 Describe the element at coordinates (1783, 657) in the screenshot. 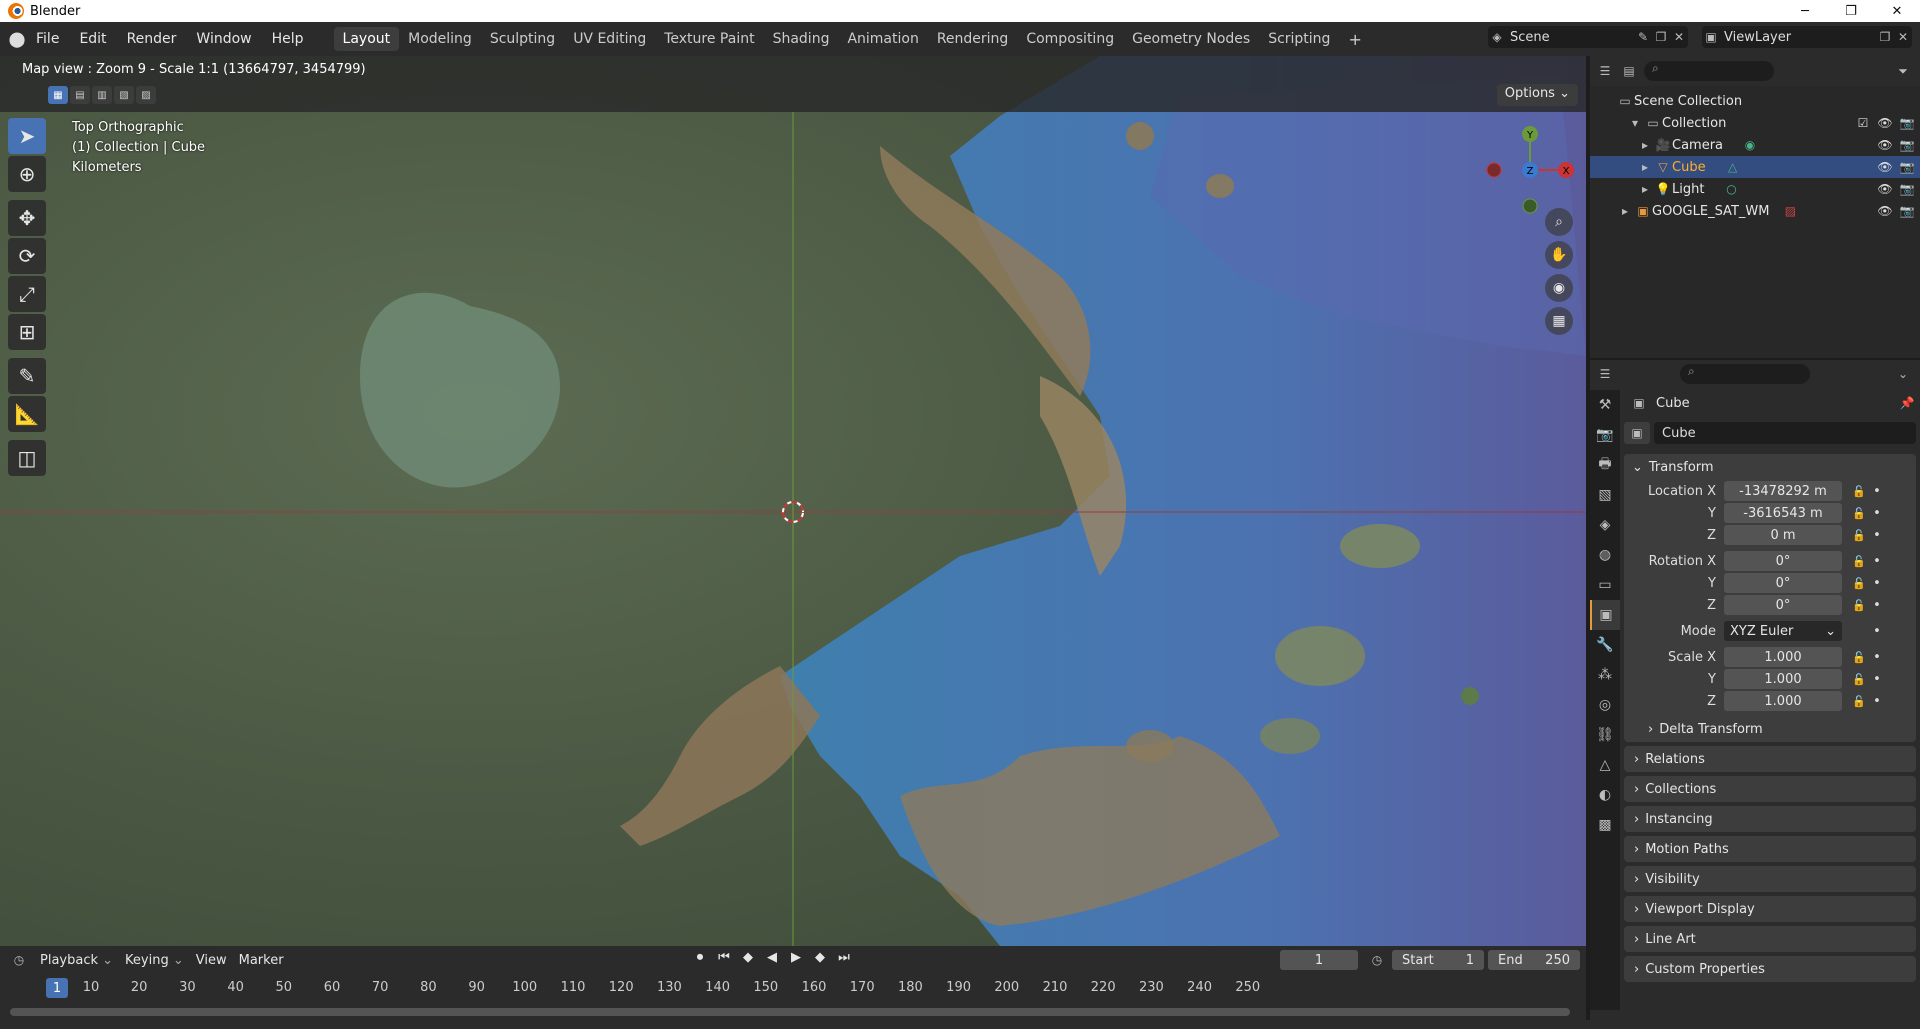

I see `scale-x-field: 1.000` at that location.